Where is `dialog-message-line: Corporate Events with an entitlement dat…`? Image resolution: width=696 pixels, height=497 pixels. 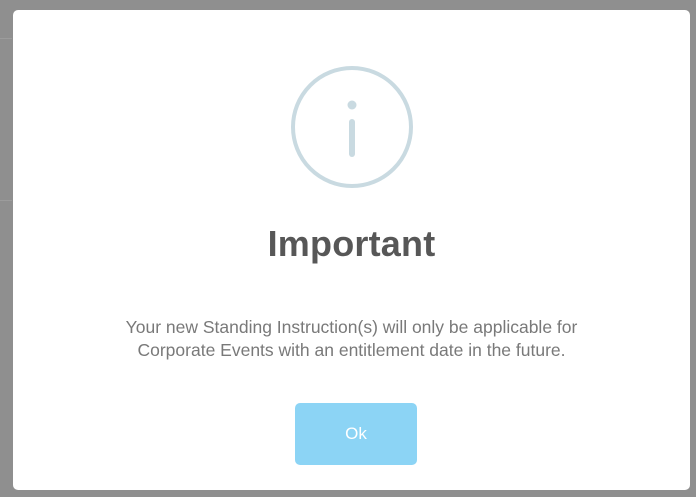 dialog-message-line: Corporate Events with an entitlement dat… is located at coordinates (351, 350).